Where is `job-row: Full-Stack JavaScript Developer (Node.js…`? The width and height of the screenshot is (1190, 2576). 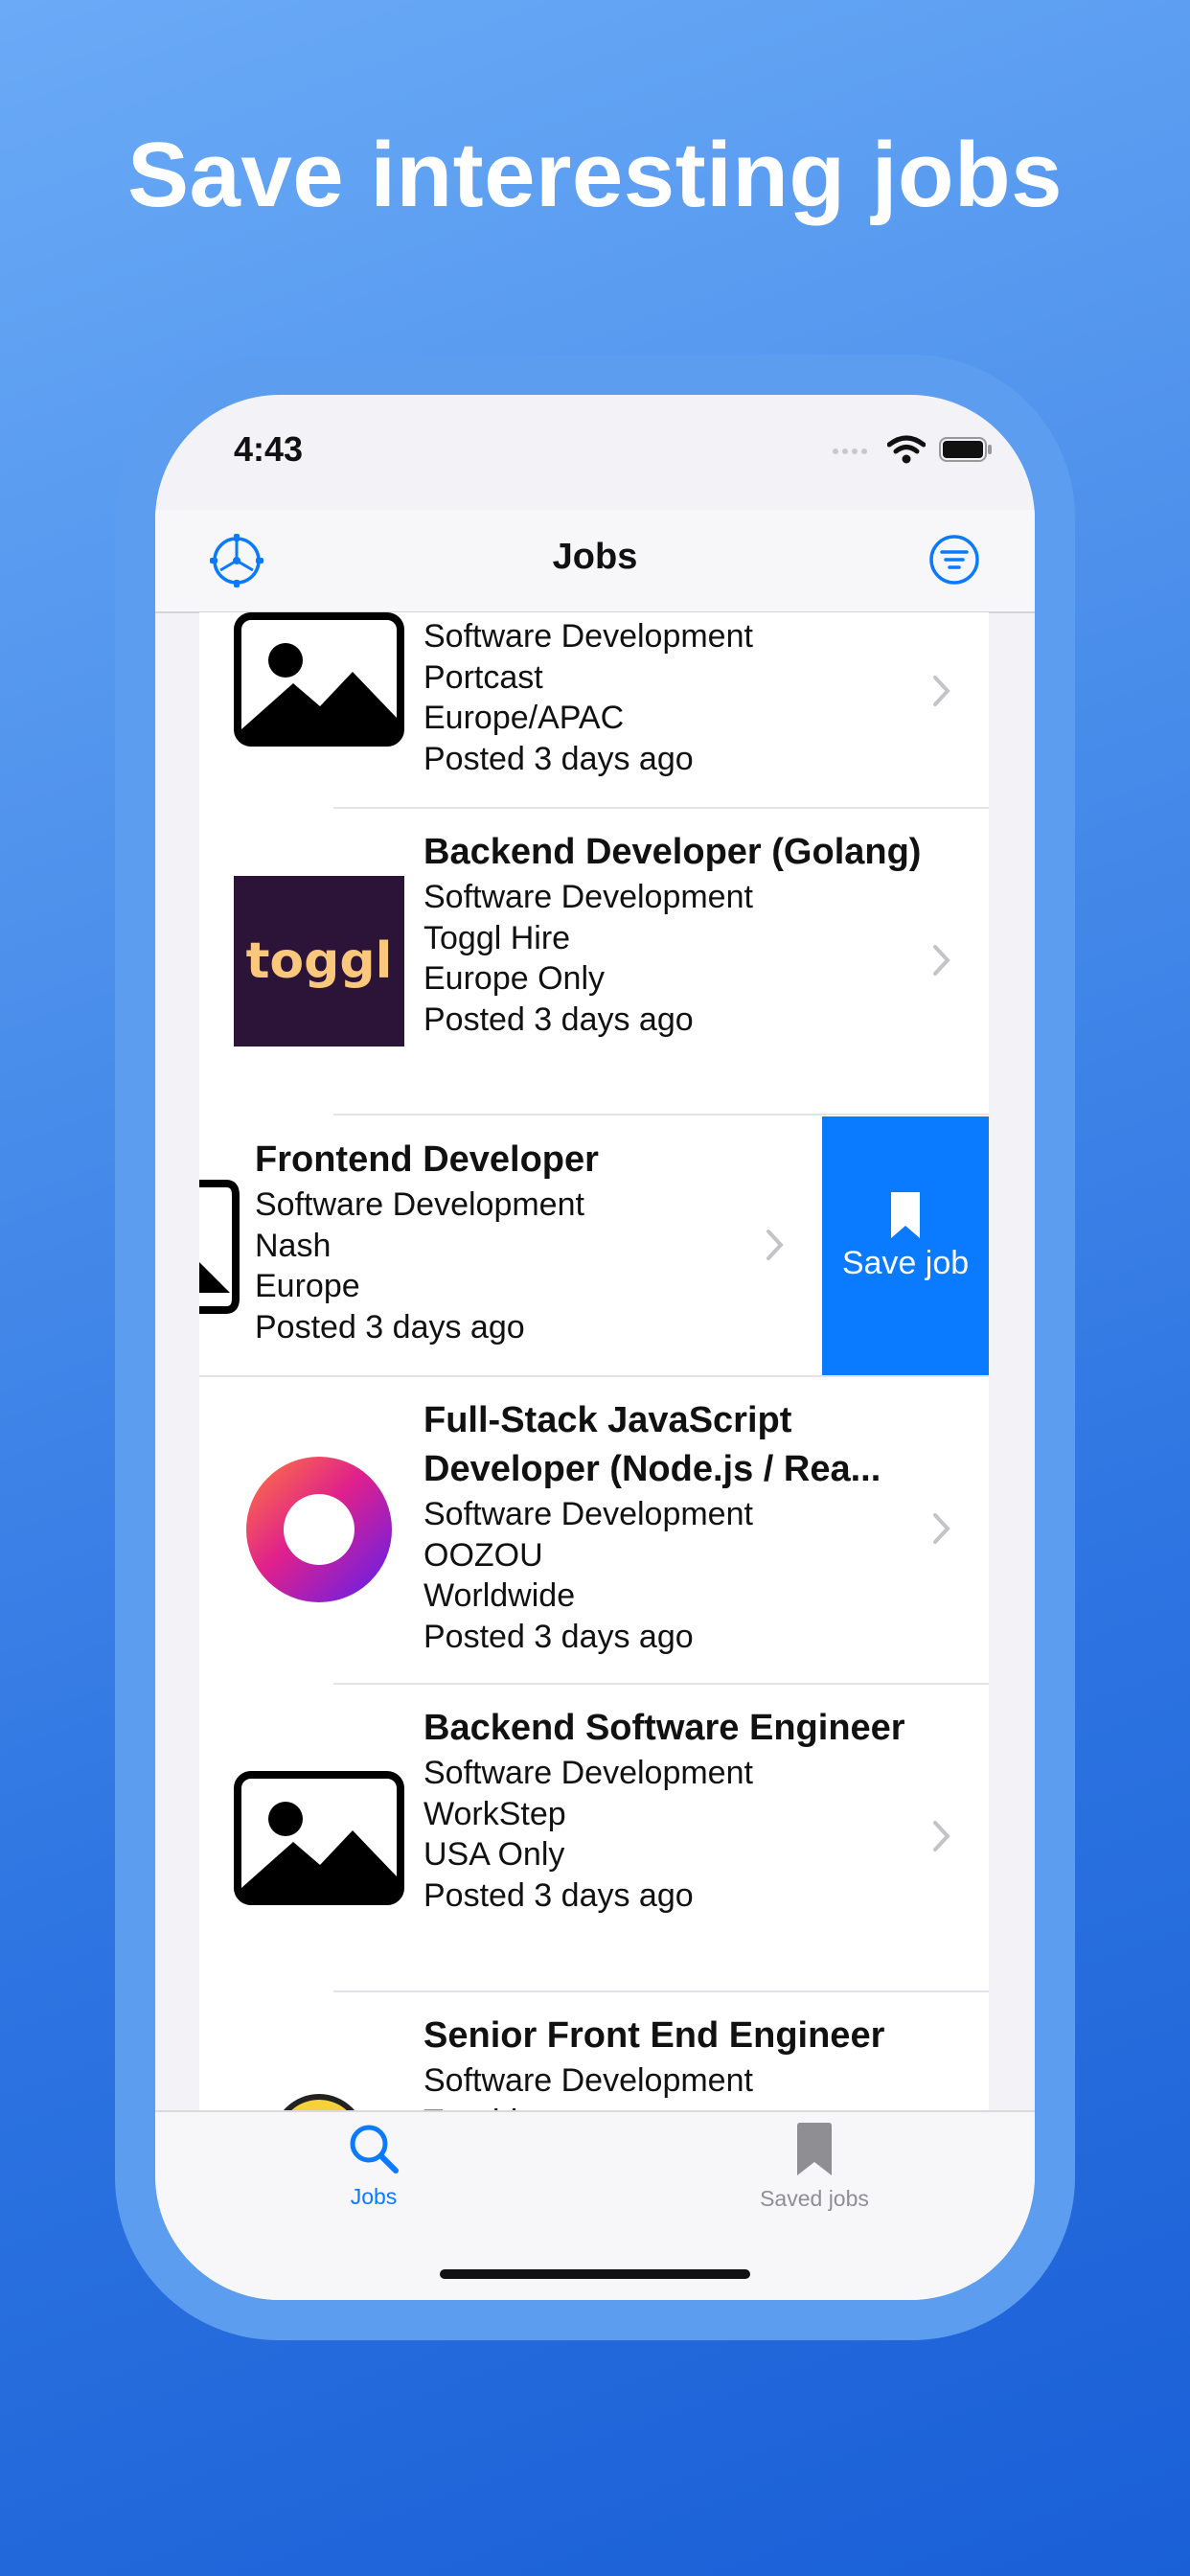
job-row: Full-Stack JavaScript Developer (Node.js… is located at coordinates (594, 1529).